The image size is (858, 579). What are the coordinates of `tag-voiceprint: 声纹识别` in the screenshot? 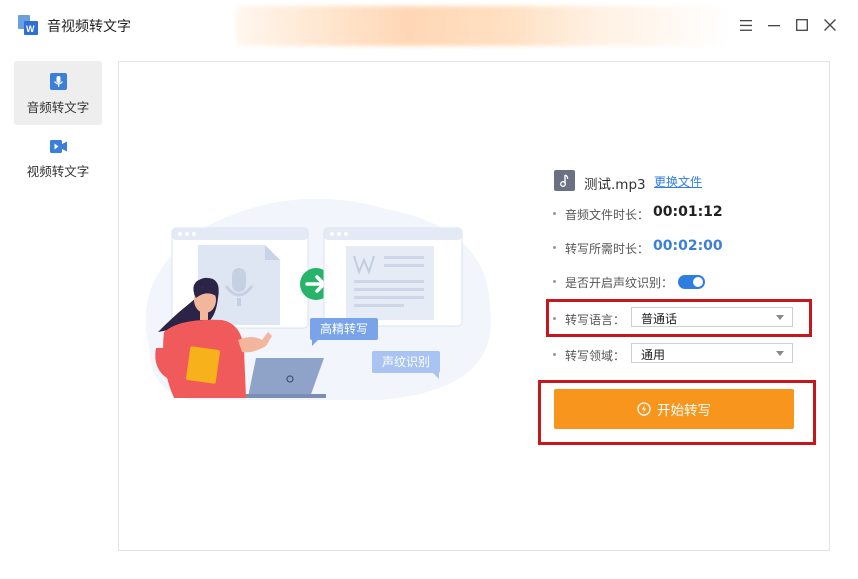 It's located at (406, 362).